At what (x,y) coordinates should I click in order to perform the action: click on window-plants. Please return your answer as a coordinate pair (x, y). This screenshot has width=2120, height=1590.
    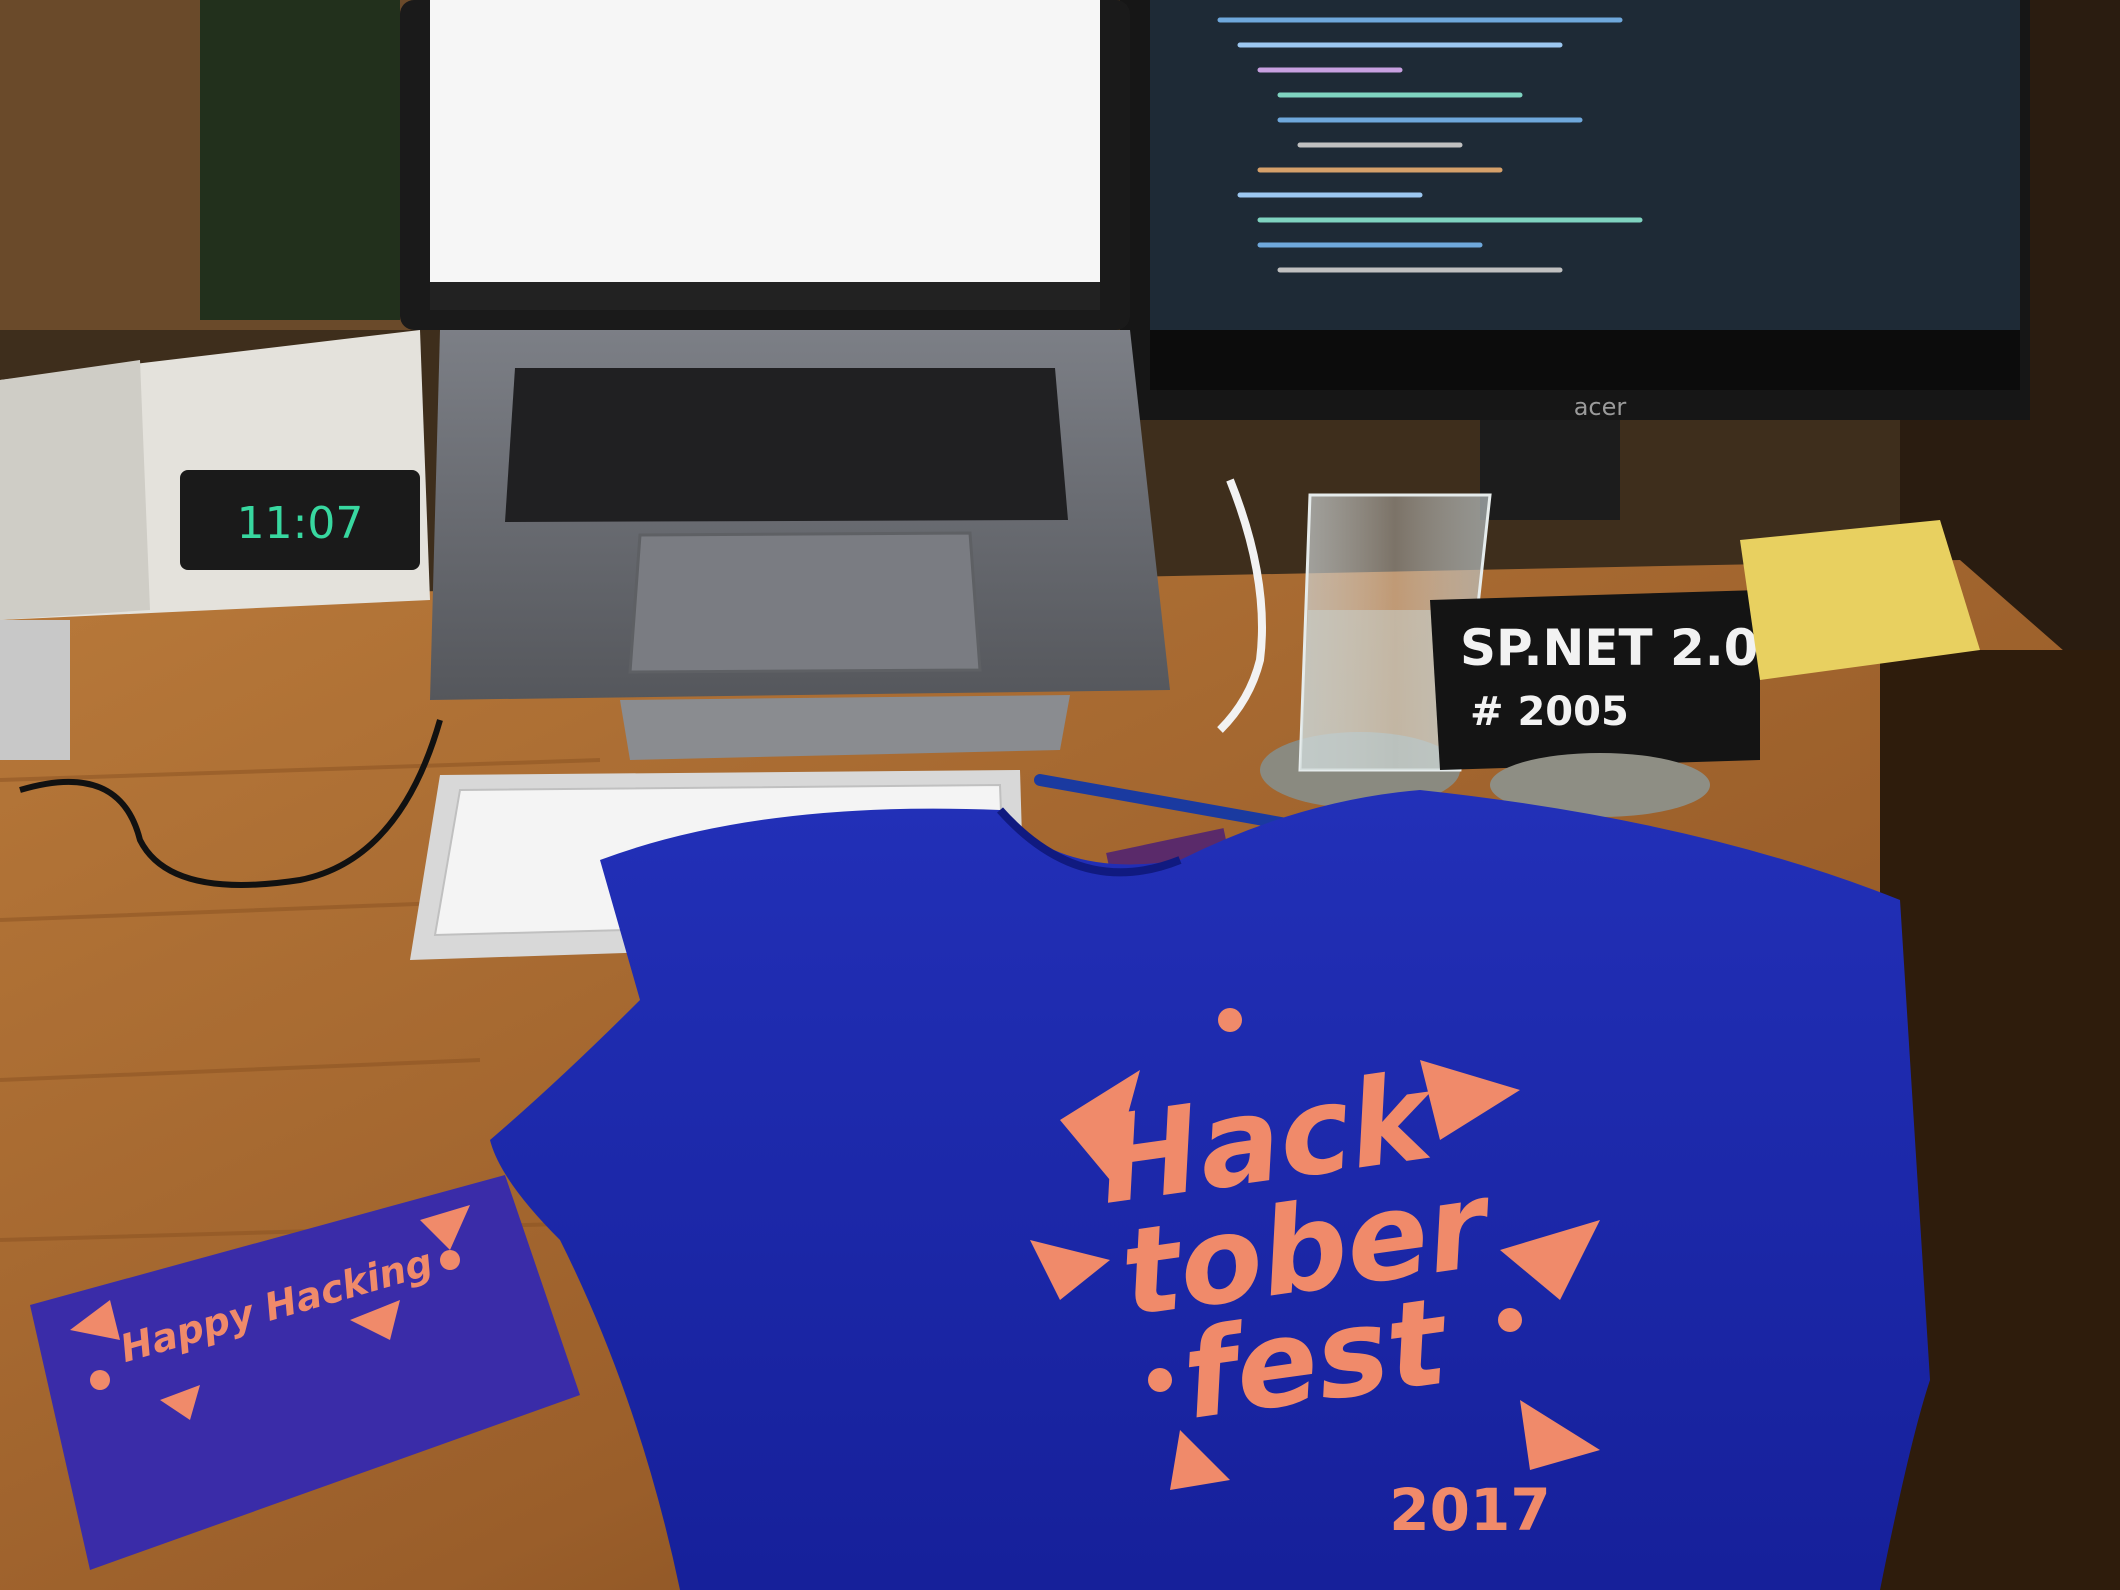
    Looking at the image, I should click on (300, 160).